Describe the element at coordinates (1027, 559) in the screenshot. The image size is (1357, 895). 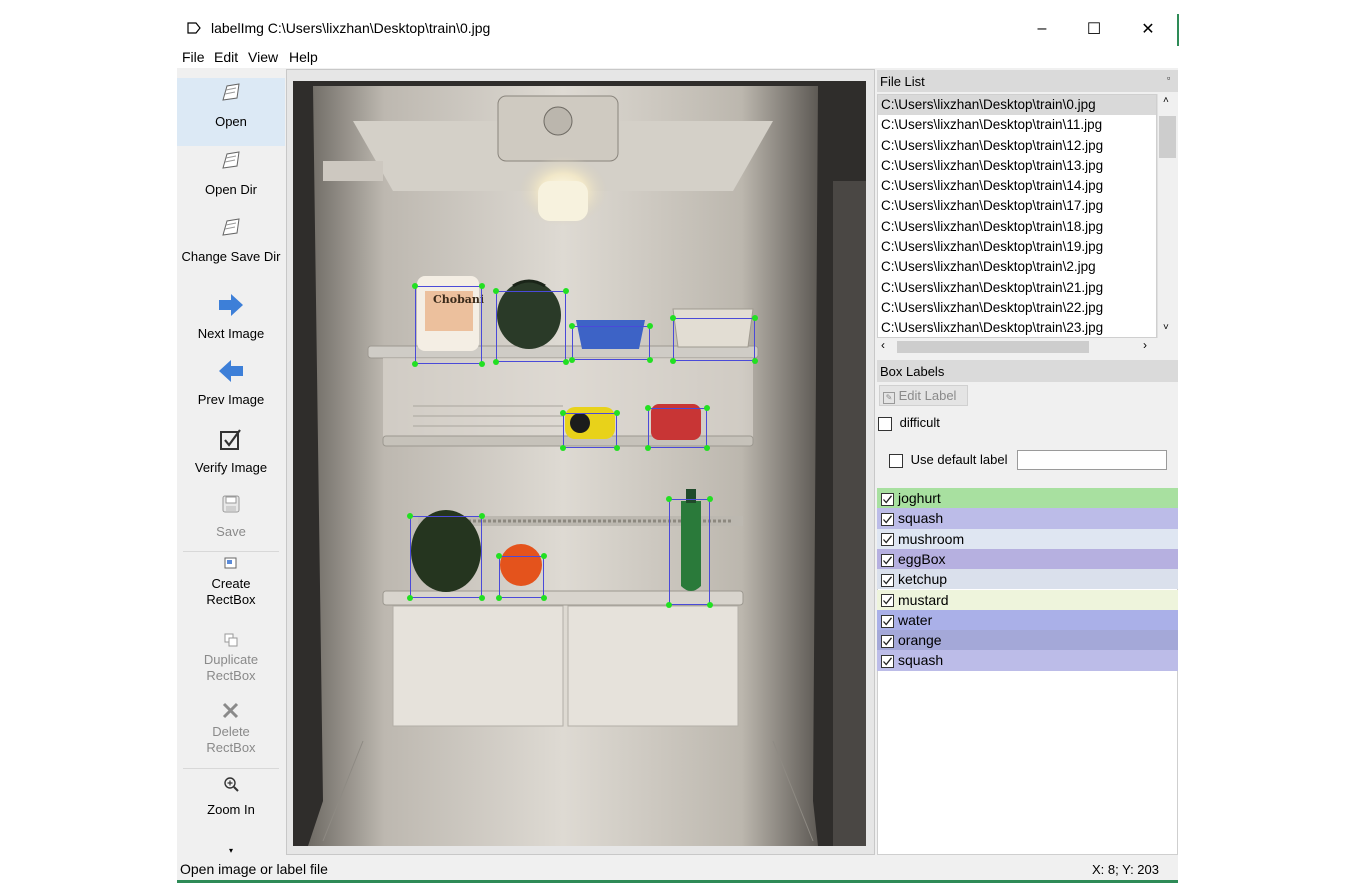
I see `label-list-item: eggBox` at that location.